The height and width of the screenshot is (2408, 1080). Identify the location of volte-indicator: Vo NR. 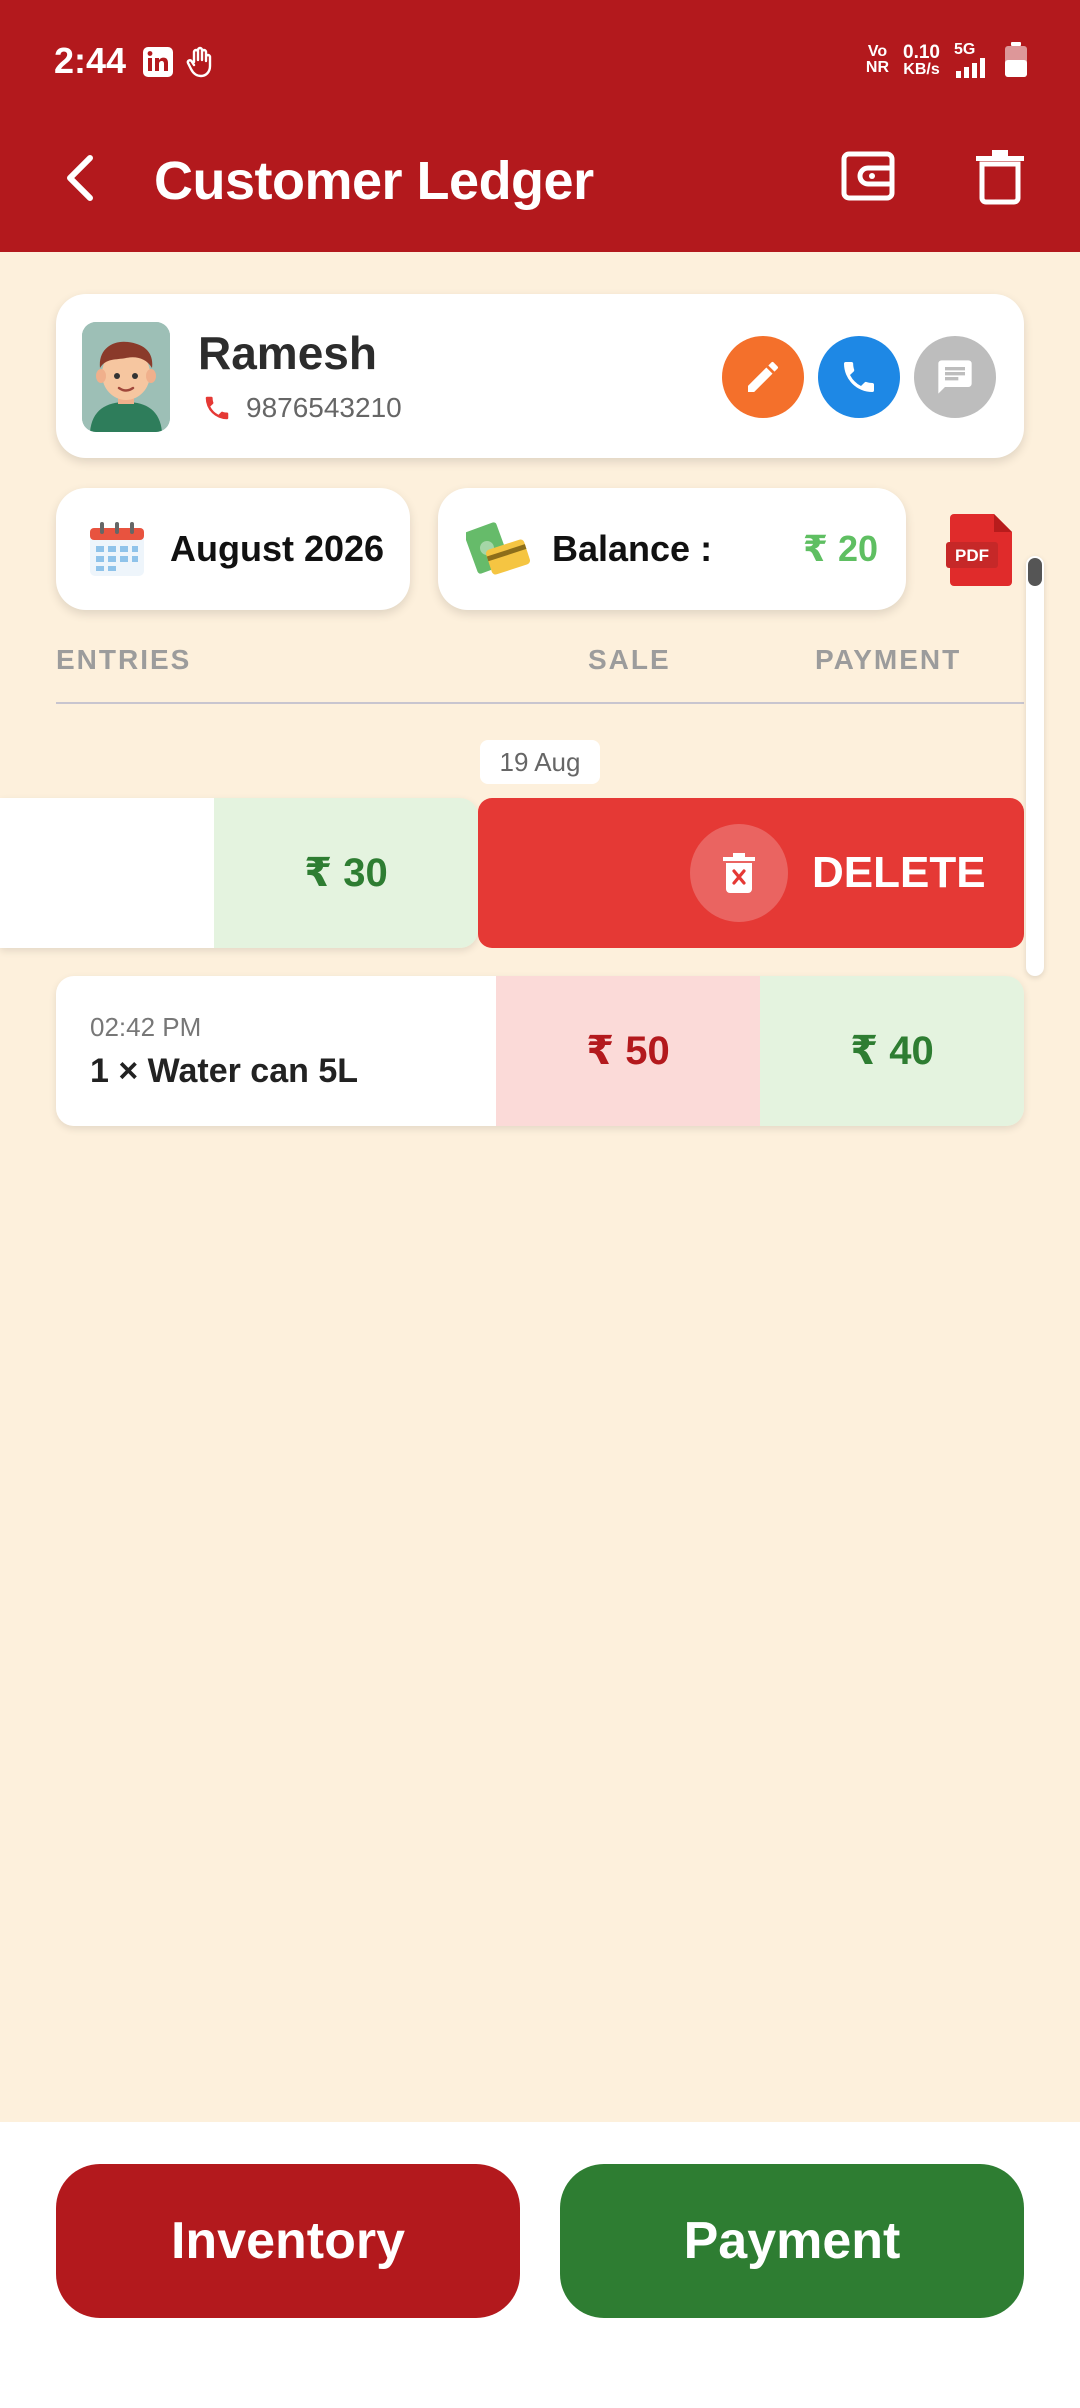
(877, 60).